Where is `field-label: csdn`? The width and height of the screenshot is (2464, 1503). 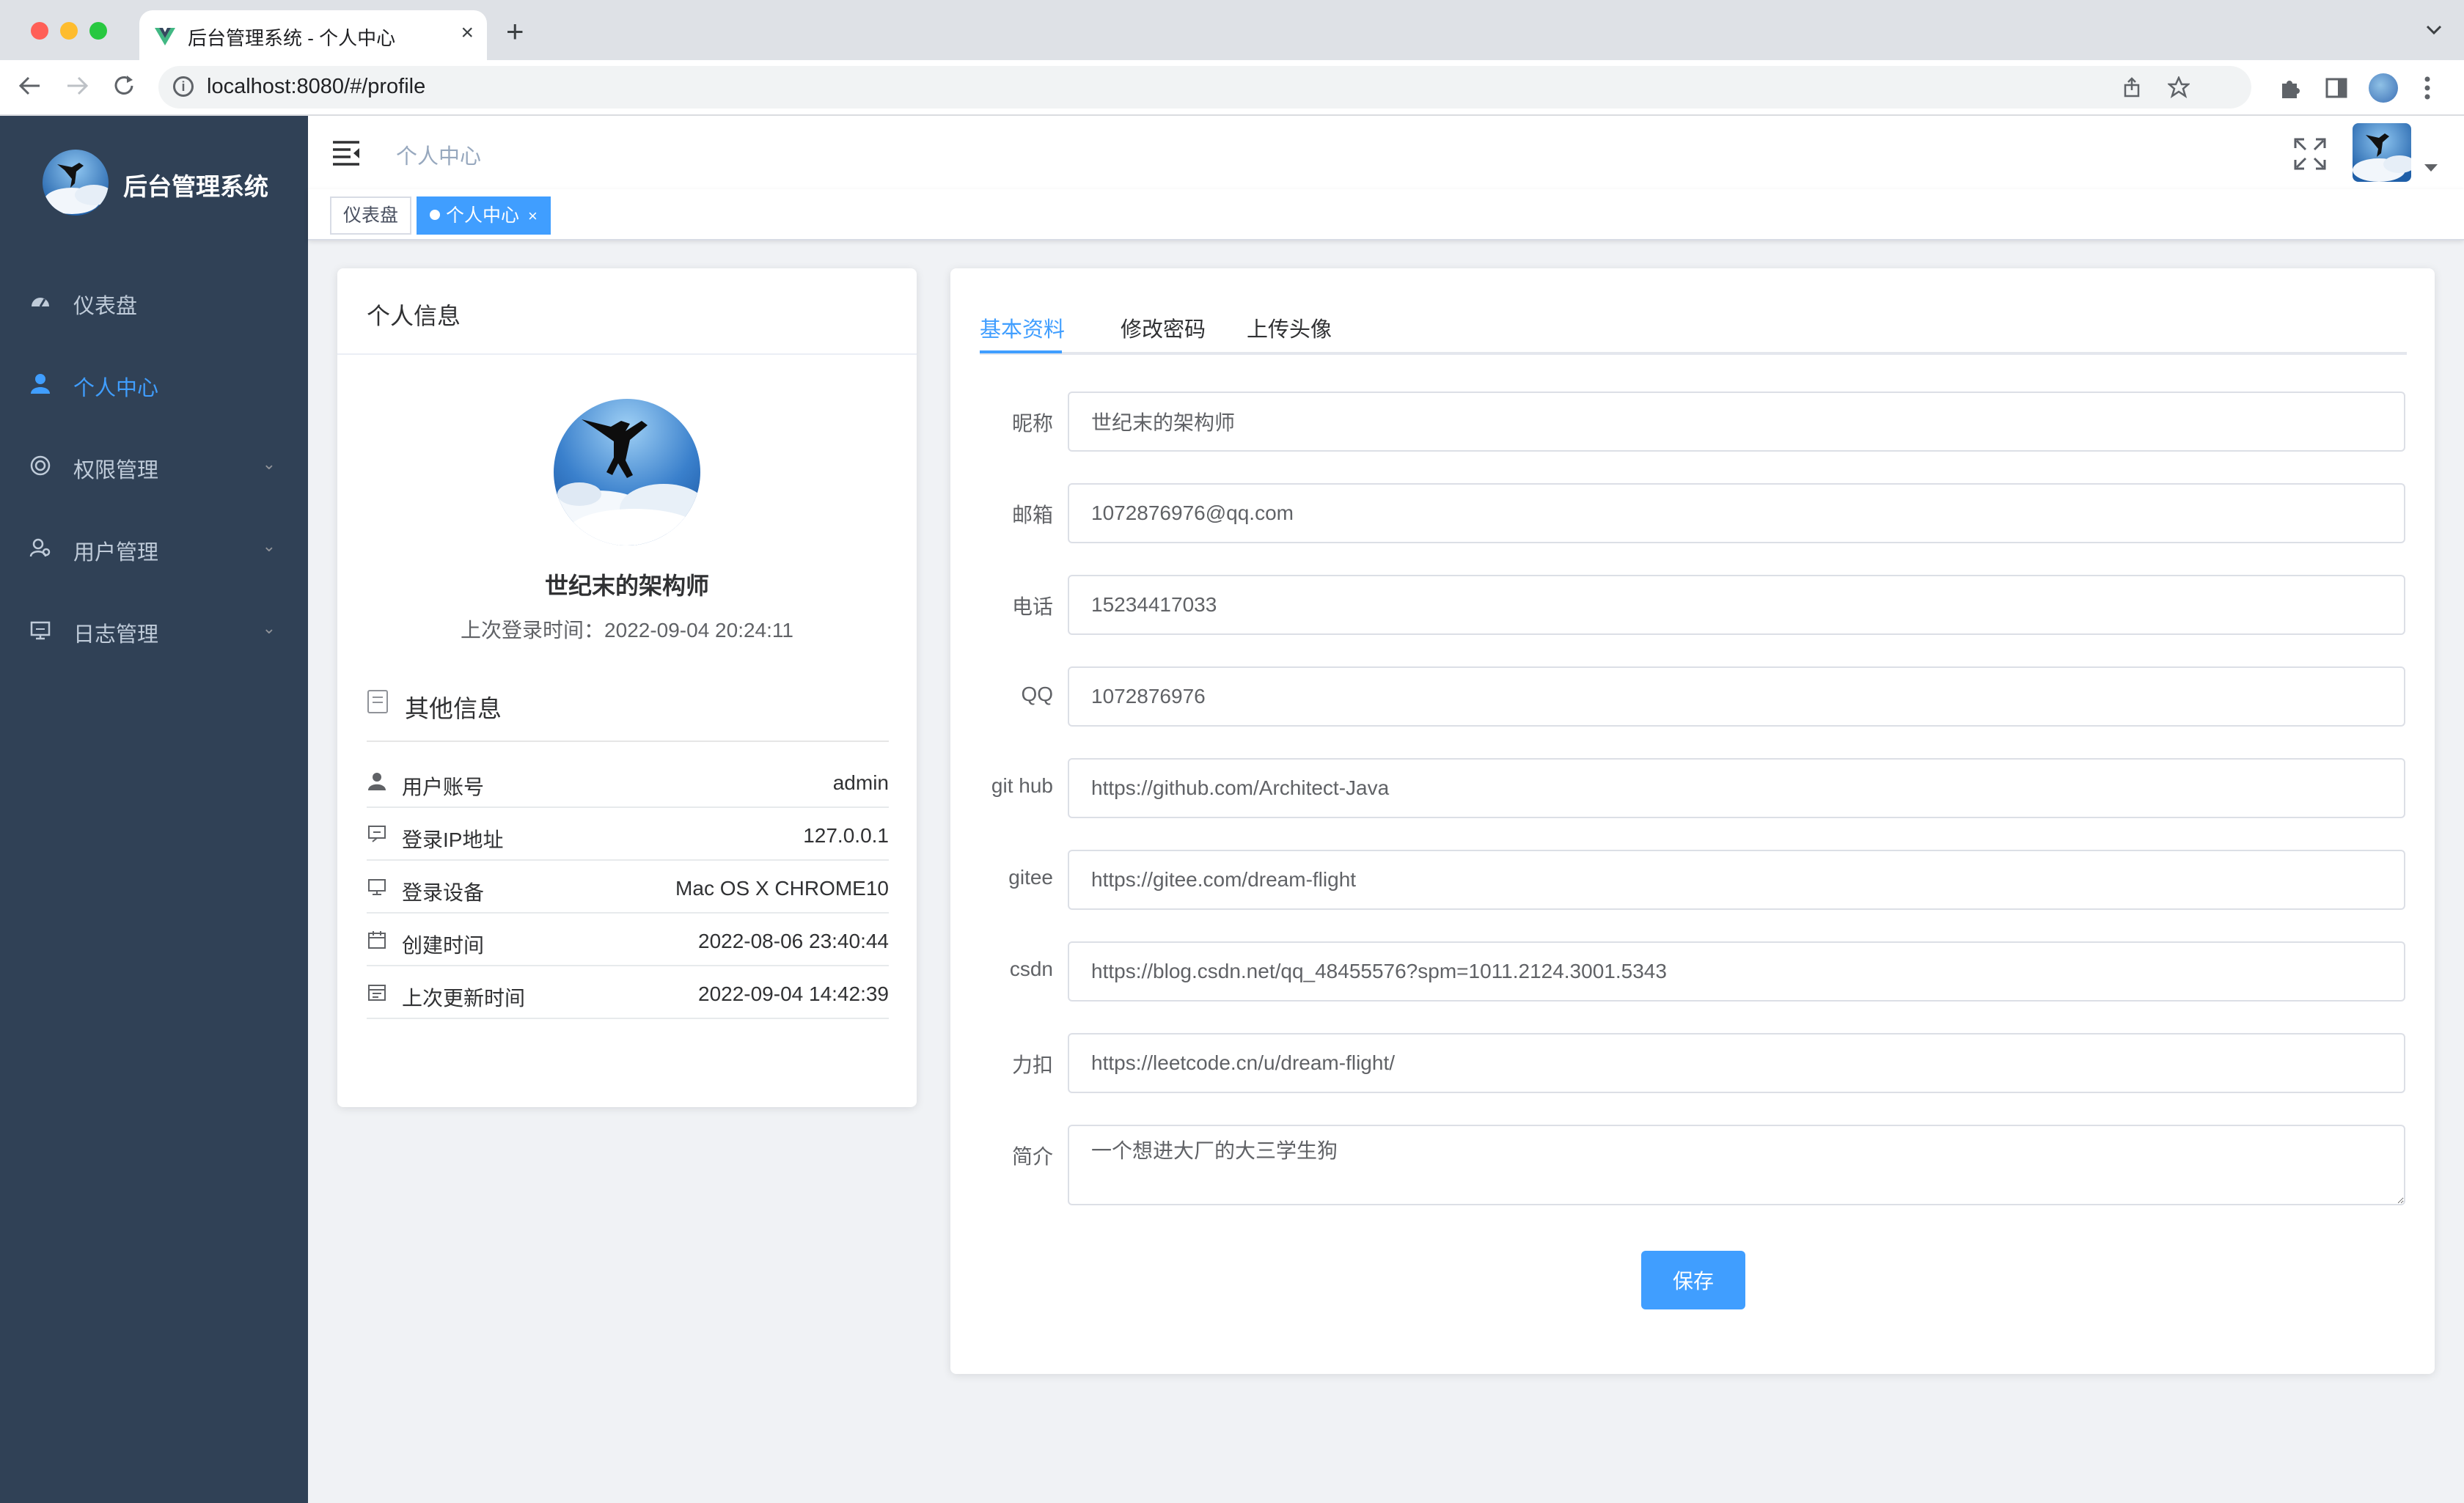
field-label: csdn is located at coordinates (1031, 969).